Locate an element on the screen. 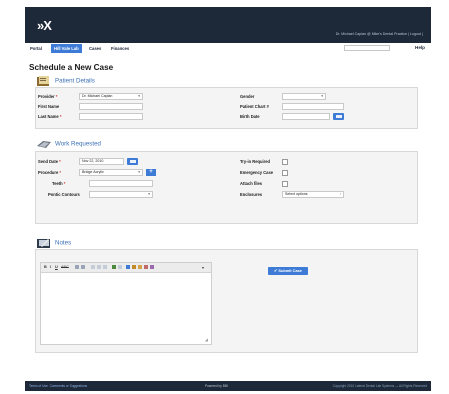 The image size is (449, 394). paste-icon is located at coordinates (134, 267).